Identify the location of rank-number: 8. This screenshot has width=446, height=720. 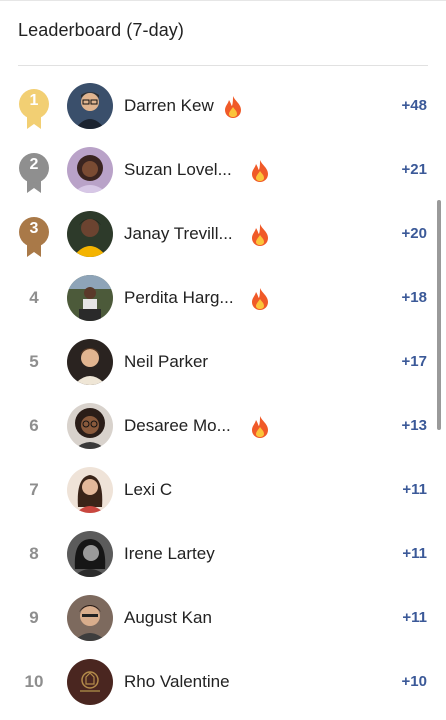
(34, 553).